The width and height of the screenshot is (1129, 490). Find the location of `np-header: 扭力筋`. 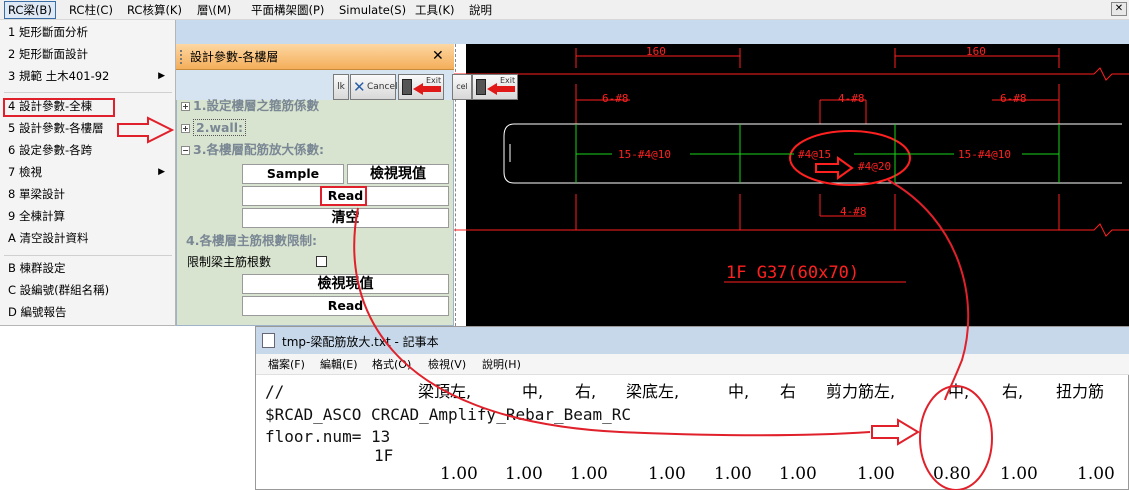

np-header: 扭力筋 is located at coordinates (1080, 391).